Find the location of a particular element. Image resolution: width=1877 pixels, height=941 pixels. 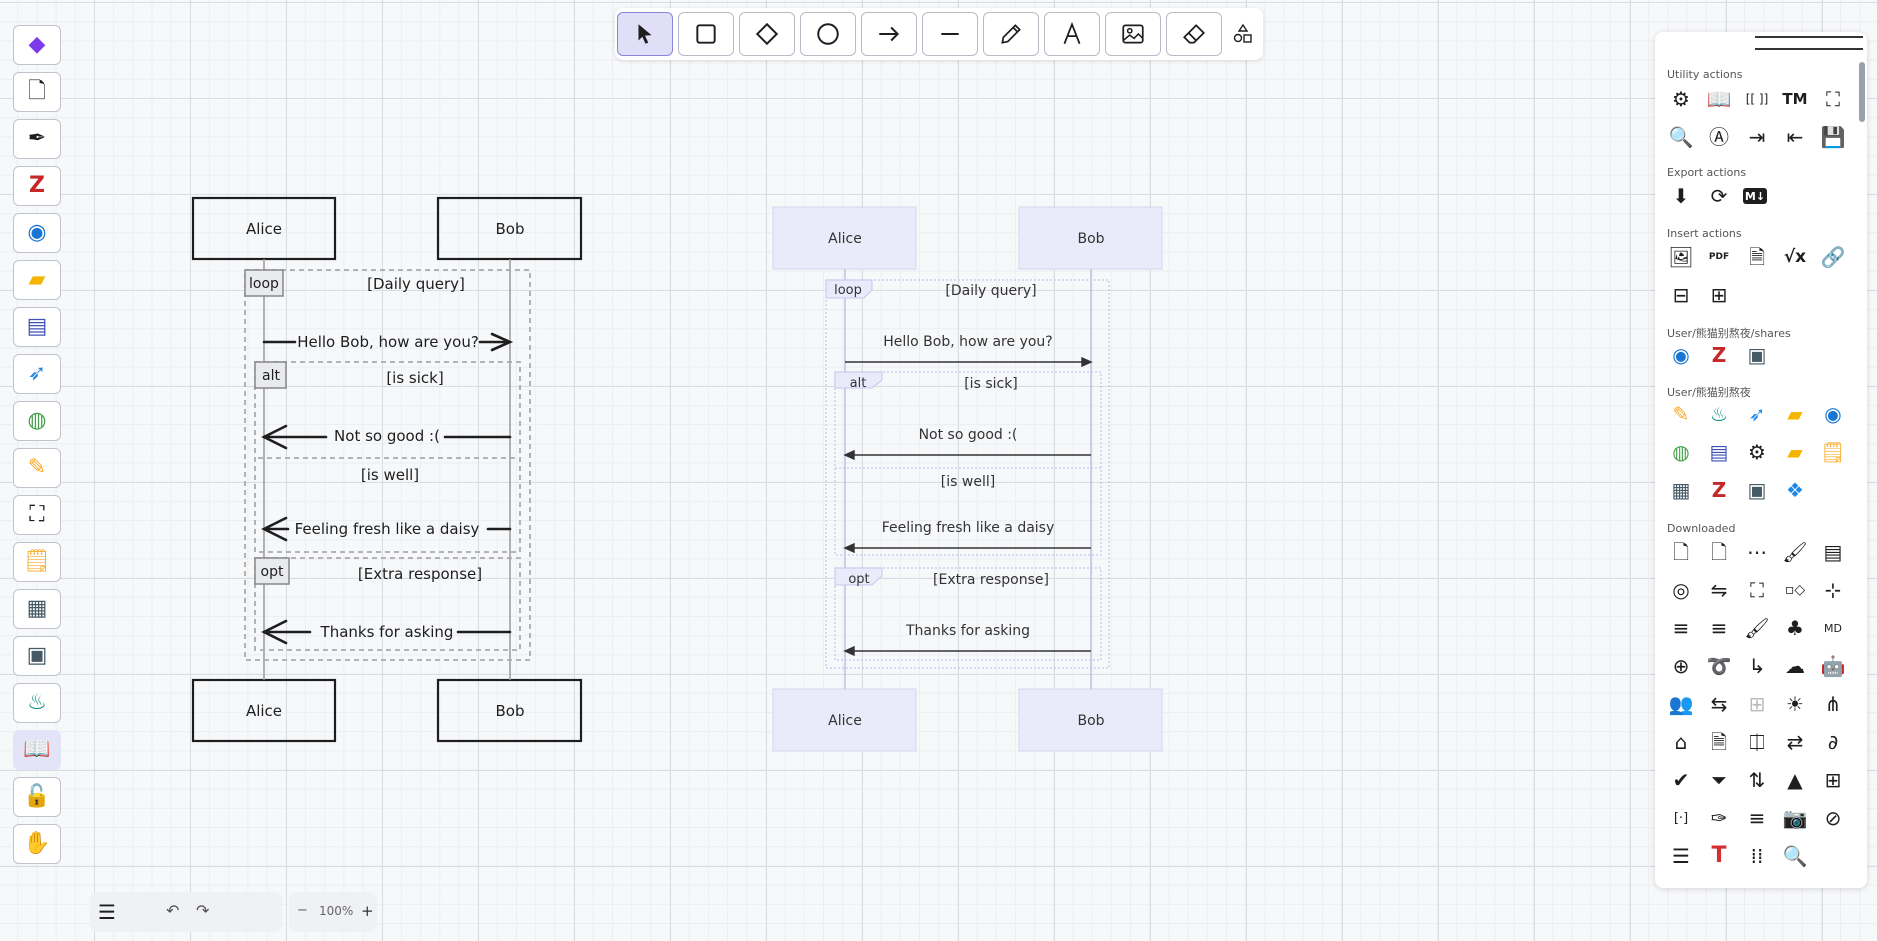

list-pen-icon: ≡ is located at coordinates (1719, 628).